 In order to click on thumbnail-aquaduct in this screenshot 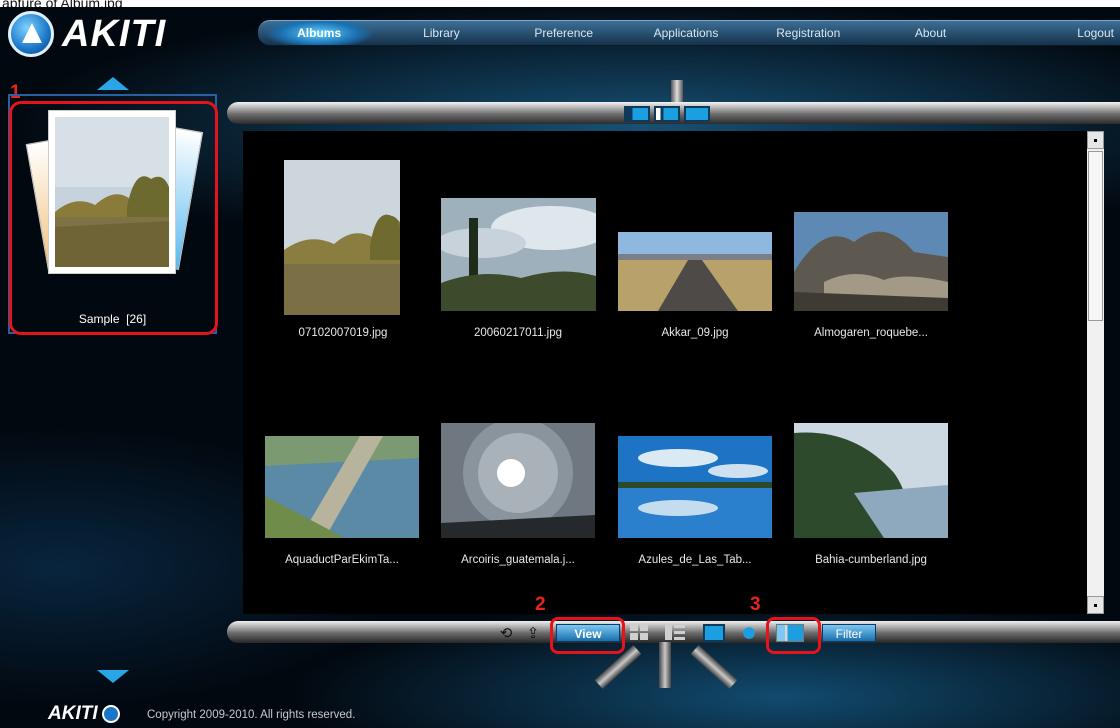, I will do `click(342, 487)`.